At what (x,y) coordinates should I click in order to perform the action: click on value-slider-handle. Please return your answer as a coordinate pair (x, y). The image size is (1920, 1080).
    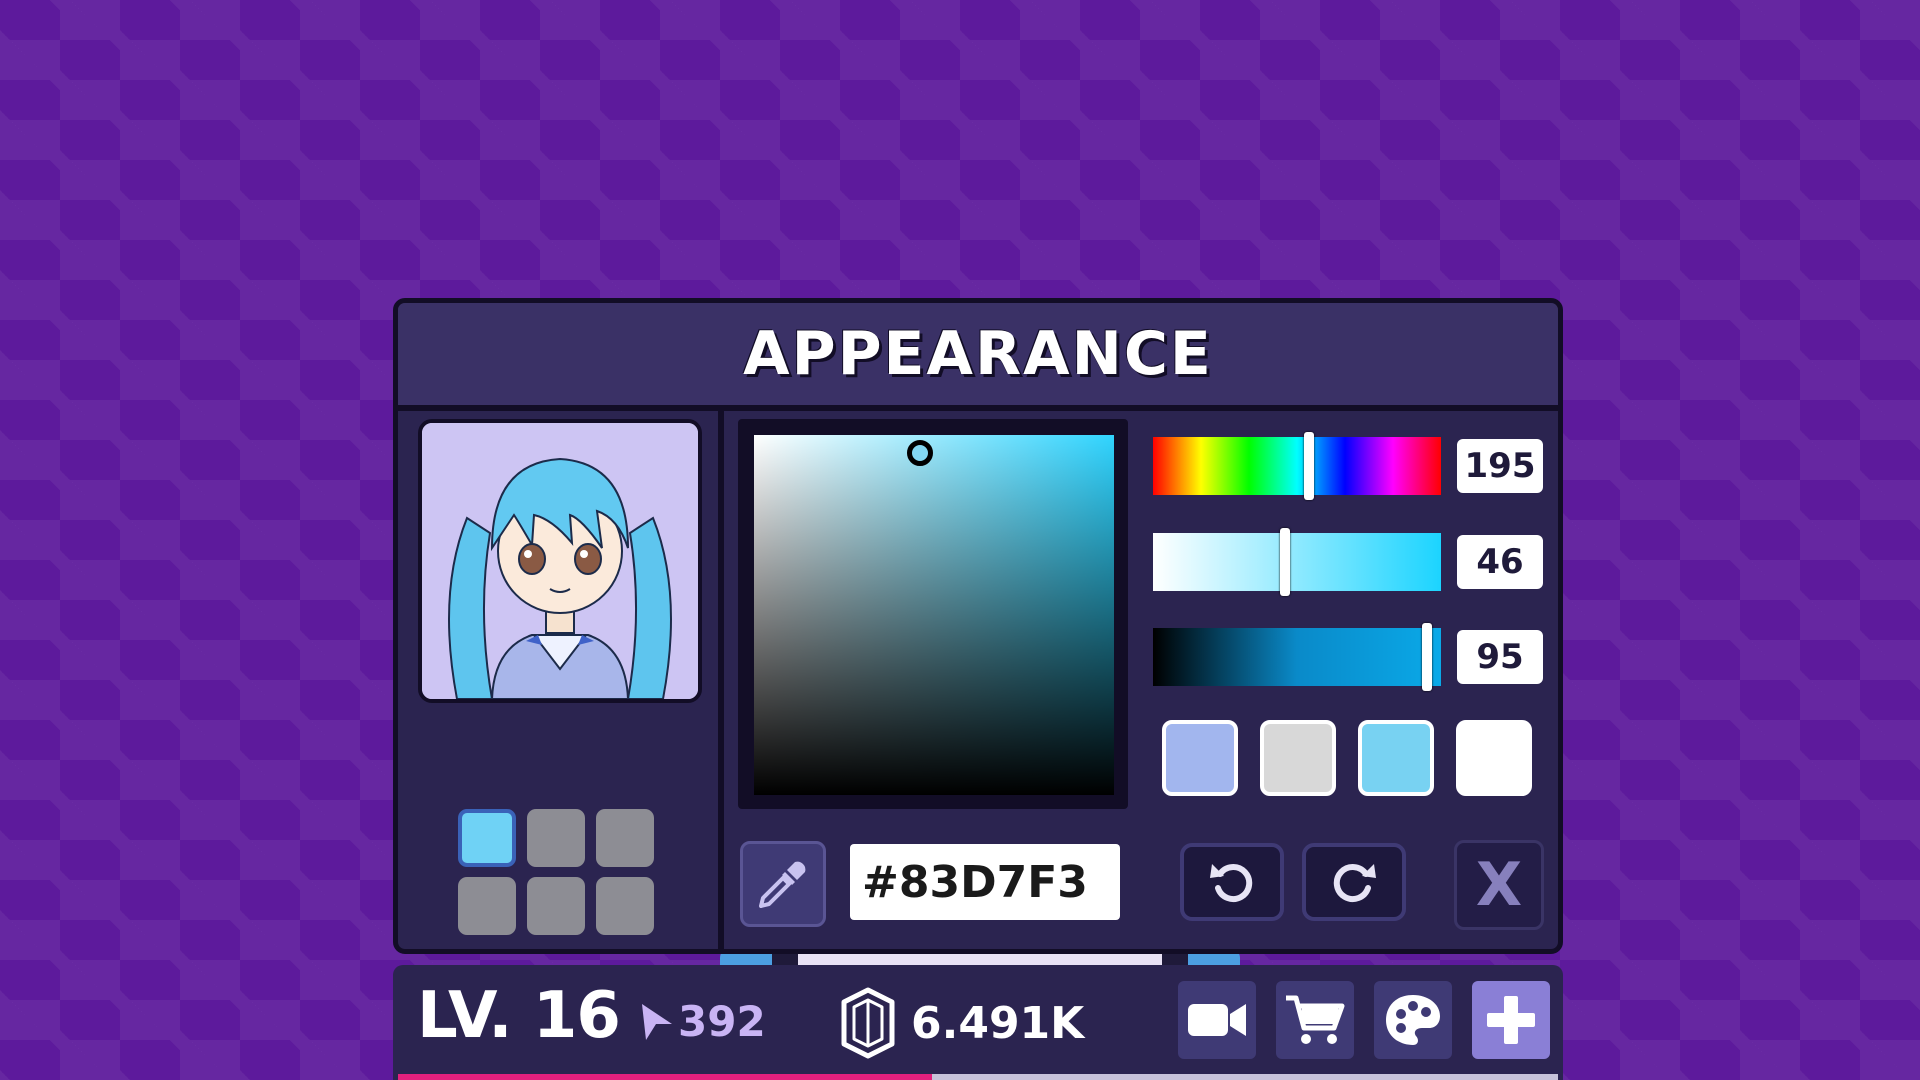
    Looking at the image, I should click on (1426, 657).